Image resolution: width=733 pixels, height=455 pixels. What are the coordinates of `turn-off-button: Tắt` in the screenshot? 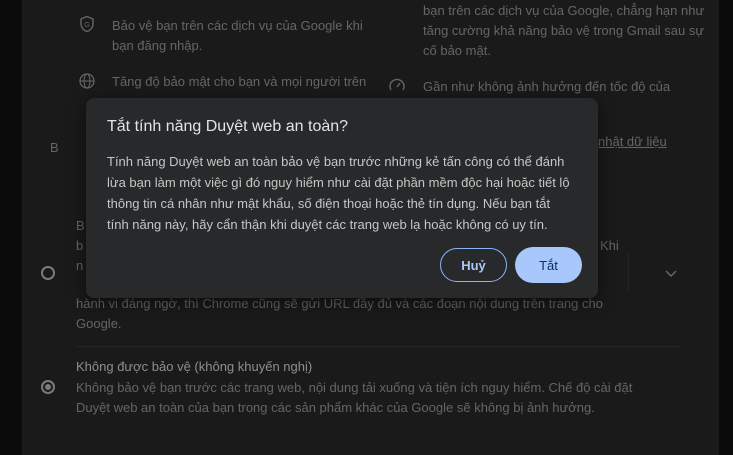 It's located at (548, 265).